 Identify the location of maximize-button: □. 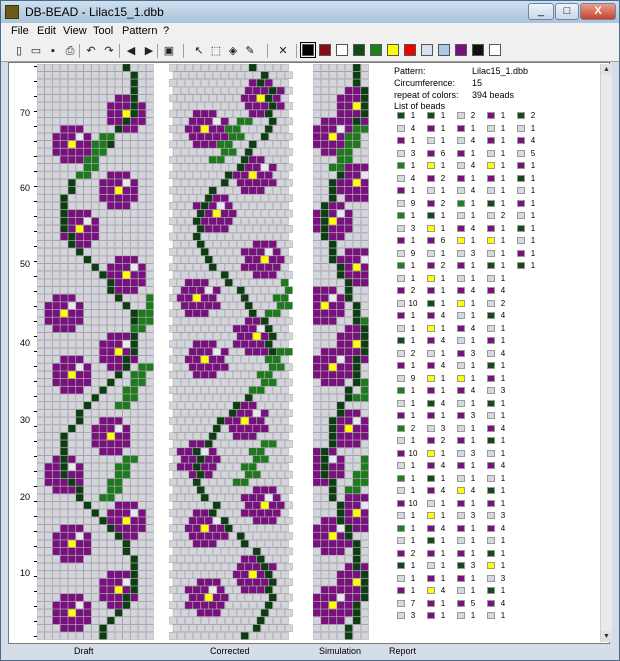
(567, 11).